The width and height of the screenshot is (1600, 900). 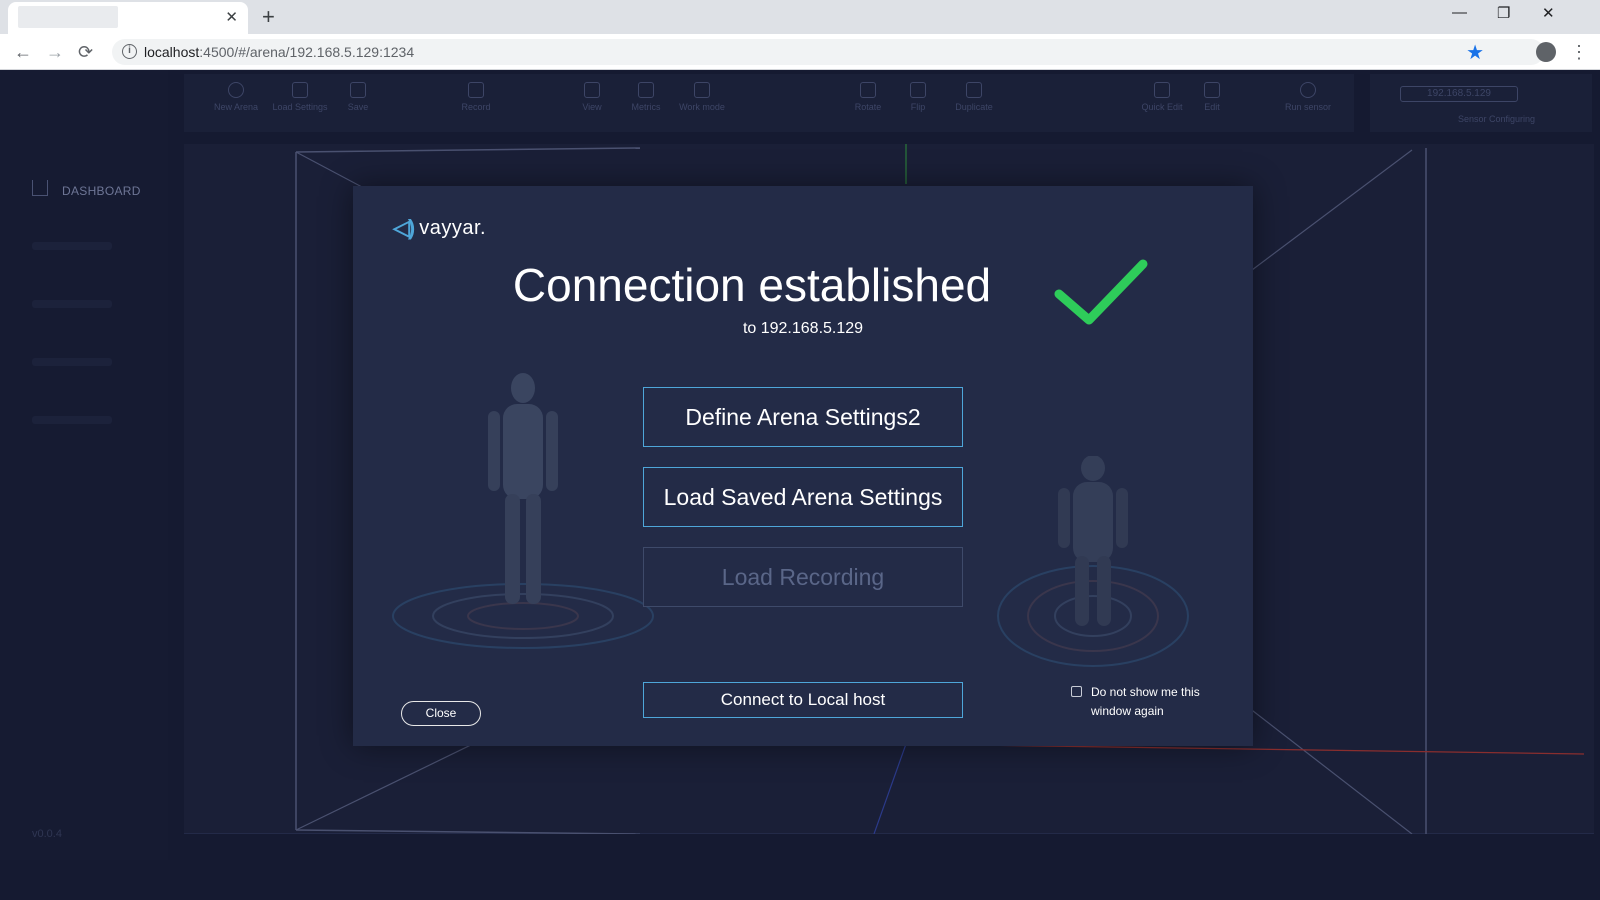 I want to click on quick-edit-icon, so click(x=1162, y=90).